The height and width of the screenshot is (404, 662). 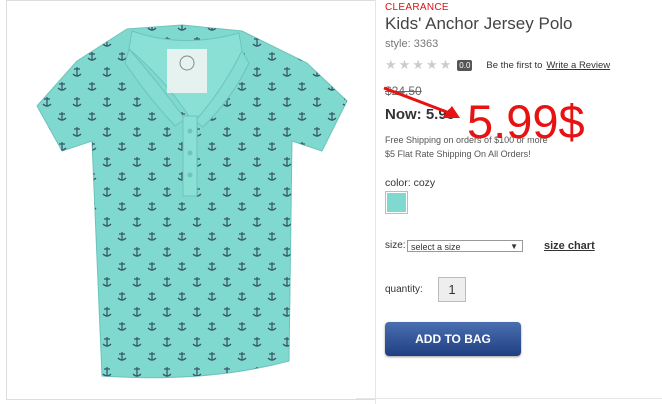 I want to click on rating-row: ★★★★★ 0.0 Be the first to Write a Review, so click(x=497, y=65).